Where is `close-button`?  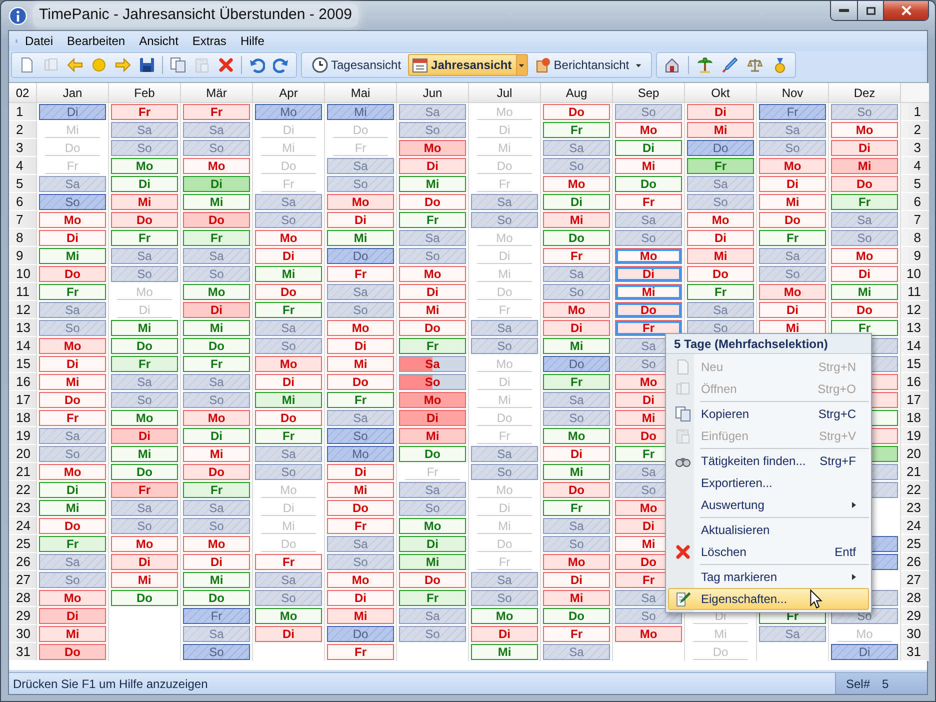 close-button is located at coordinates (906, 10).